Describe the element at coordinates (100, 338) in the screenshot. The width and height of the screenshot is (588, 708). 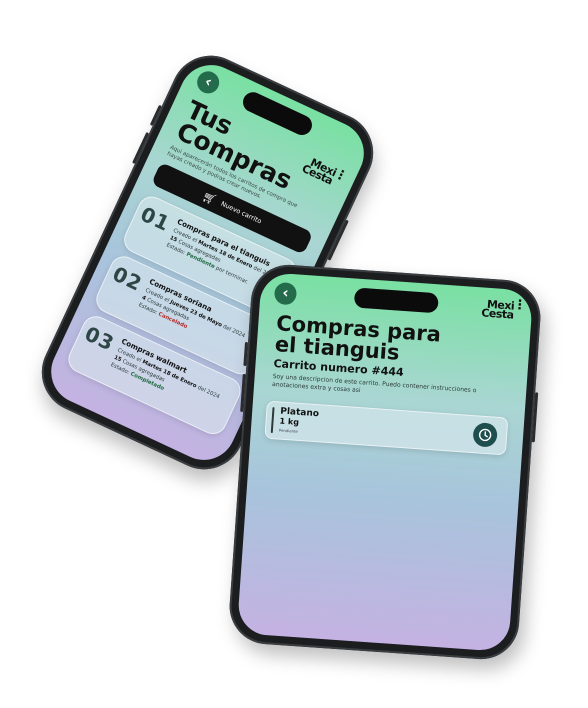
I see `purchase-number: 03` at that location.